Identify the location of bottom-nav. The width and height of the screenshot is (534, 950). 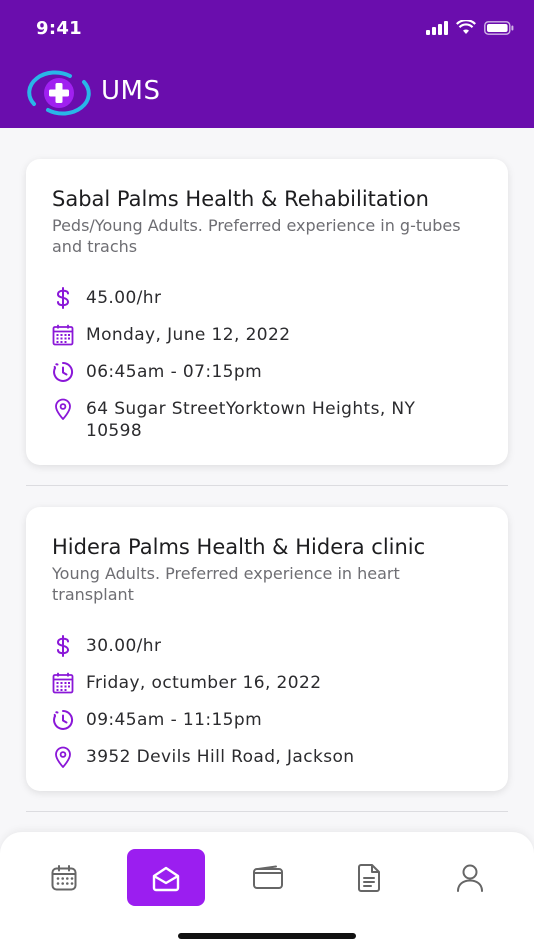
(267, 891).